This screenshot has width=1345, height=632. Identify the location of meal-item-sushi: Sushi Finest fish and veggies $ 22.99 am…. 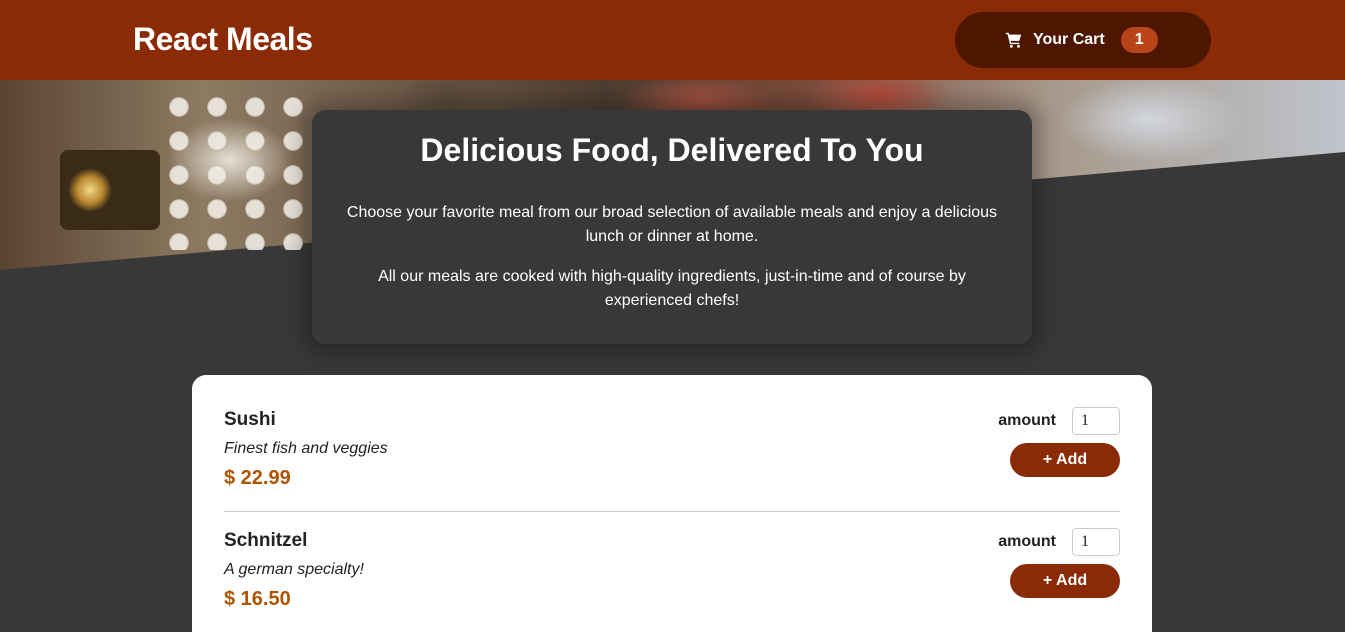
(672, 451).